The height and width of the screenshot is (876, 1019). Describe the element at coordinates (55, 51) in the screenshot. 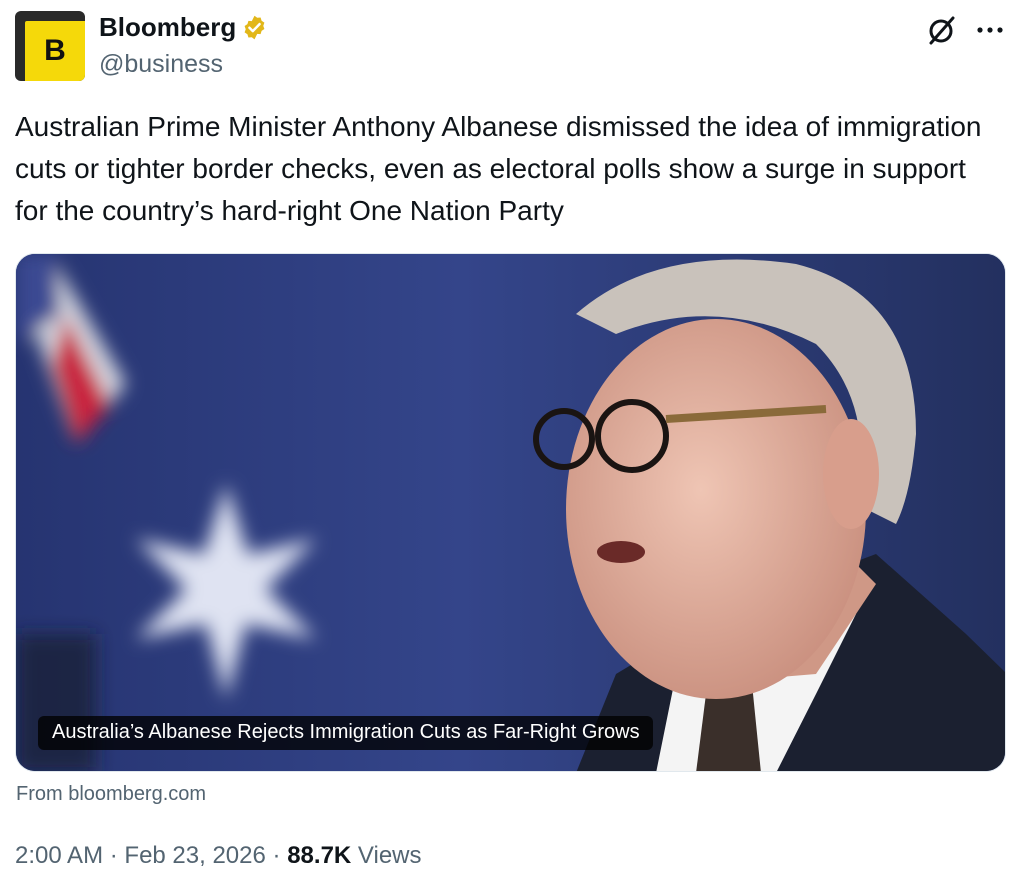

I see `avatar-letter: B` at that location.